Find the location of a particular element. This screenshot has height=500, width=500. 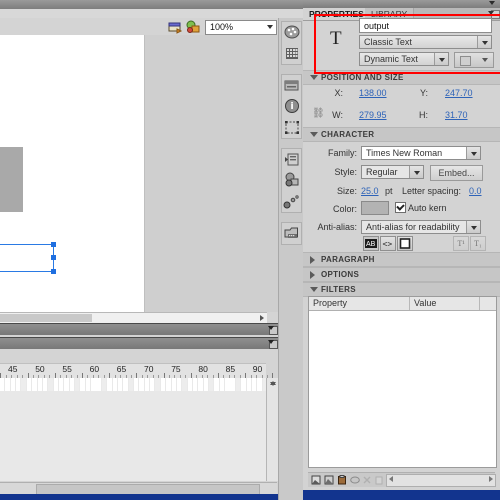

timeline-frame-label: 85 is located at coordinates (230, 369).